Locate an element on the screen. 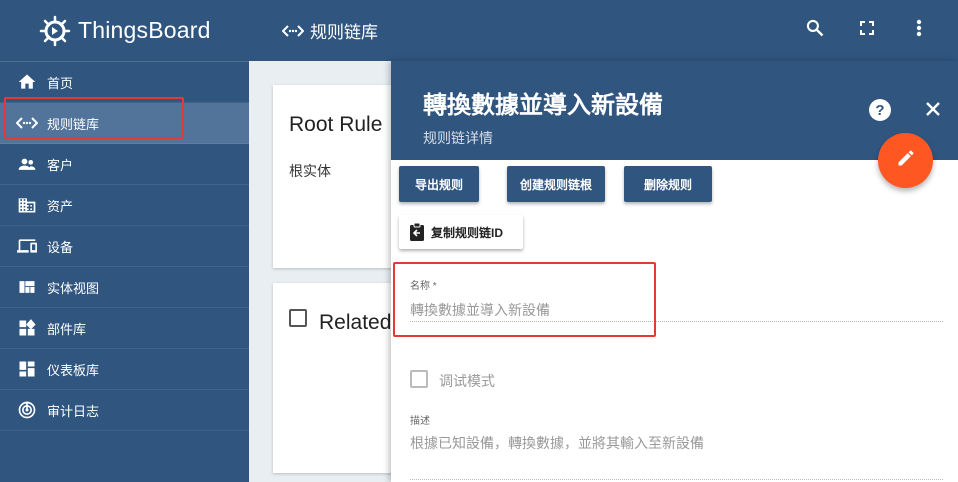  fullscreen-button is located at coordinates (867, 30).